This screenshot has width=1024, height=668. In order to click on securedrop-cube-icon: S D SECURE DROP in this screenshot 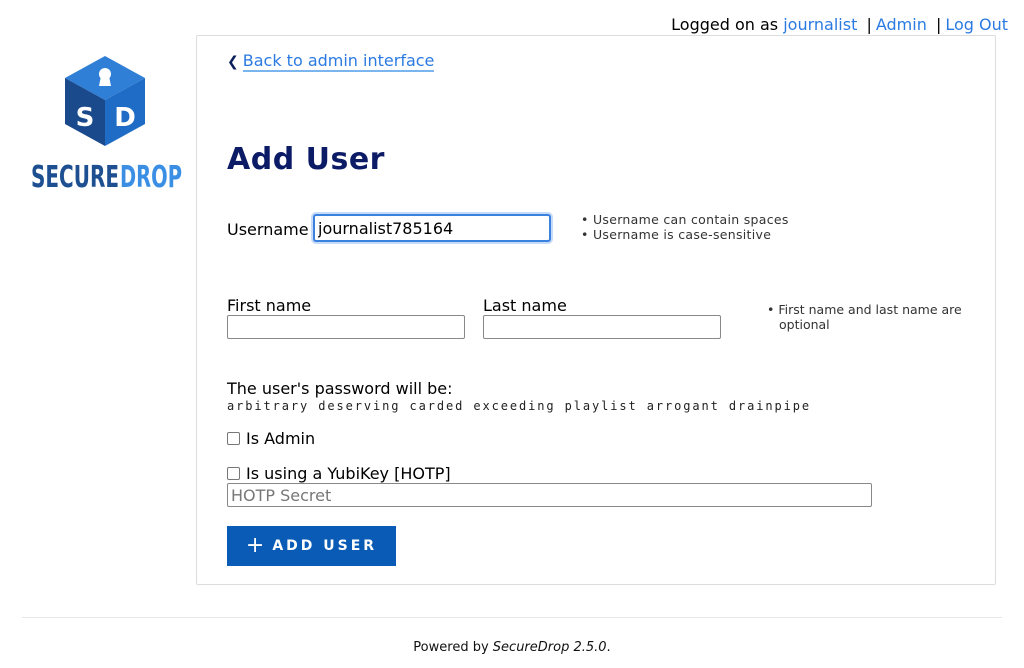, I will do `click(106, 125)`.